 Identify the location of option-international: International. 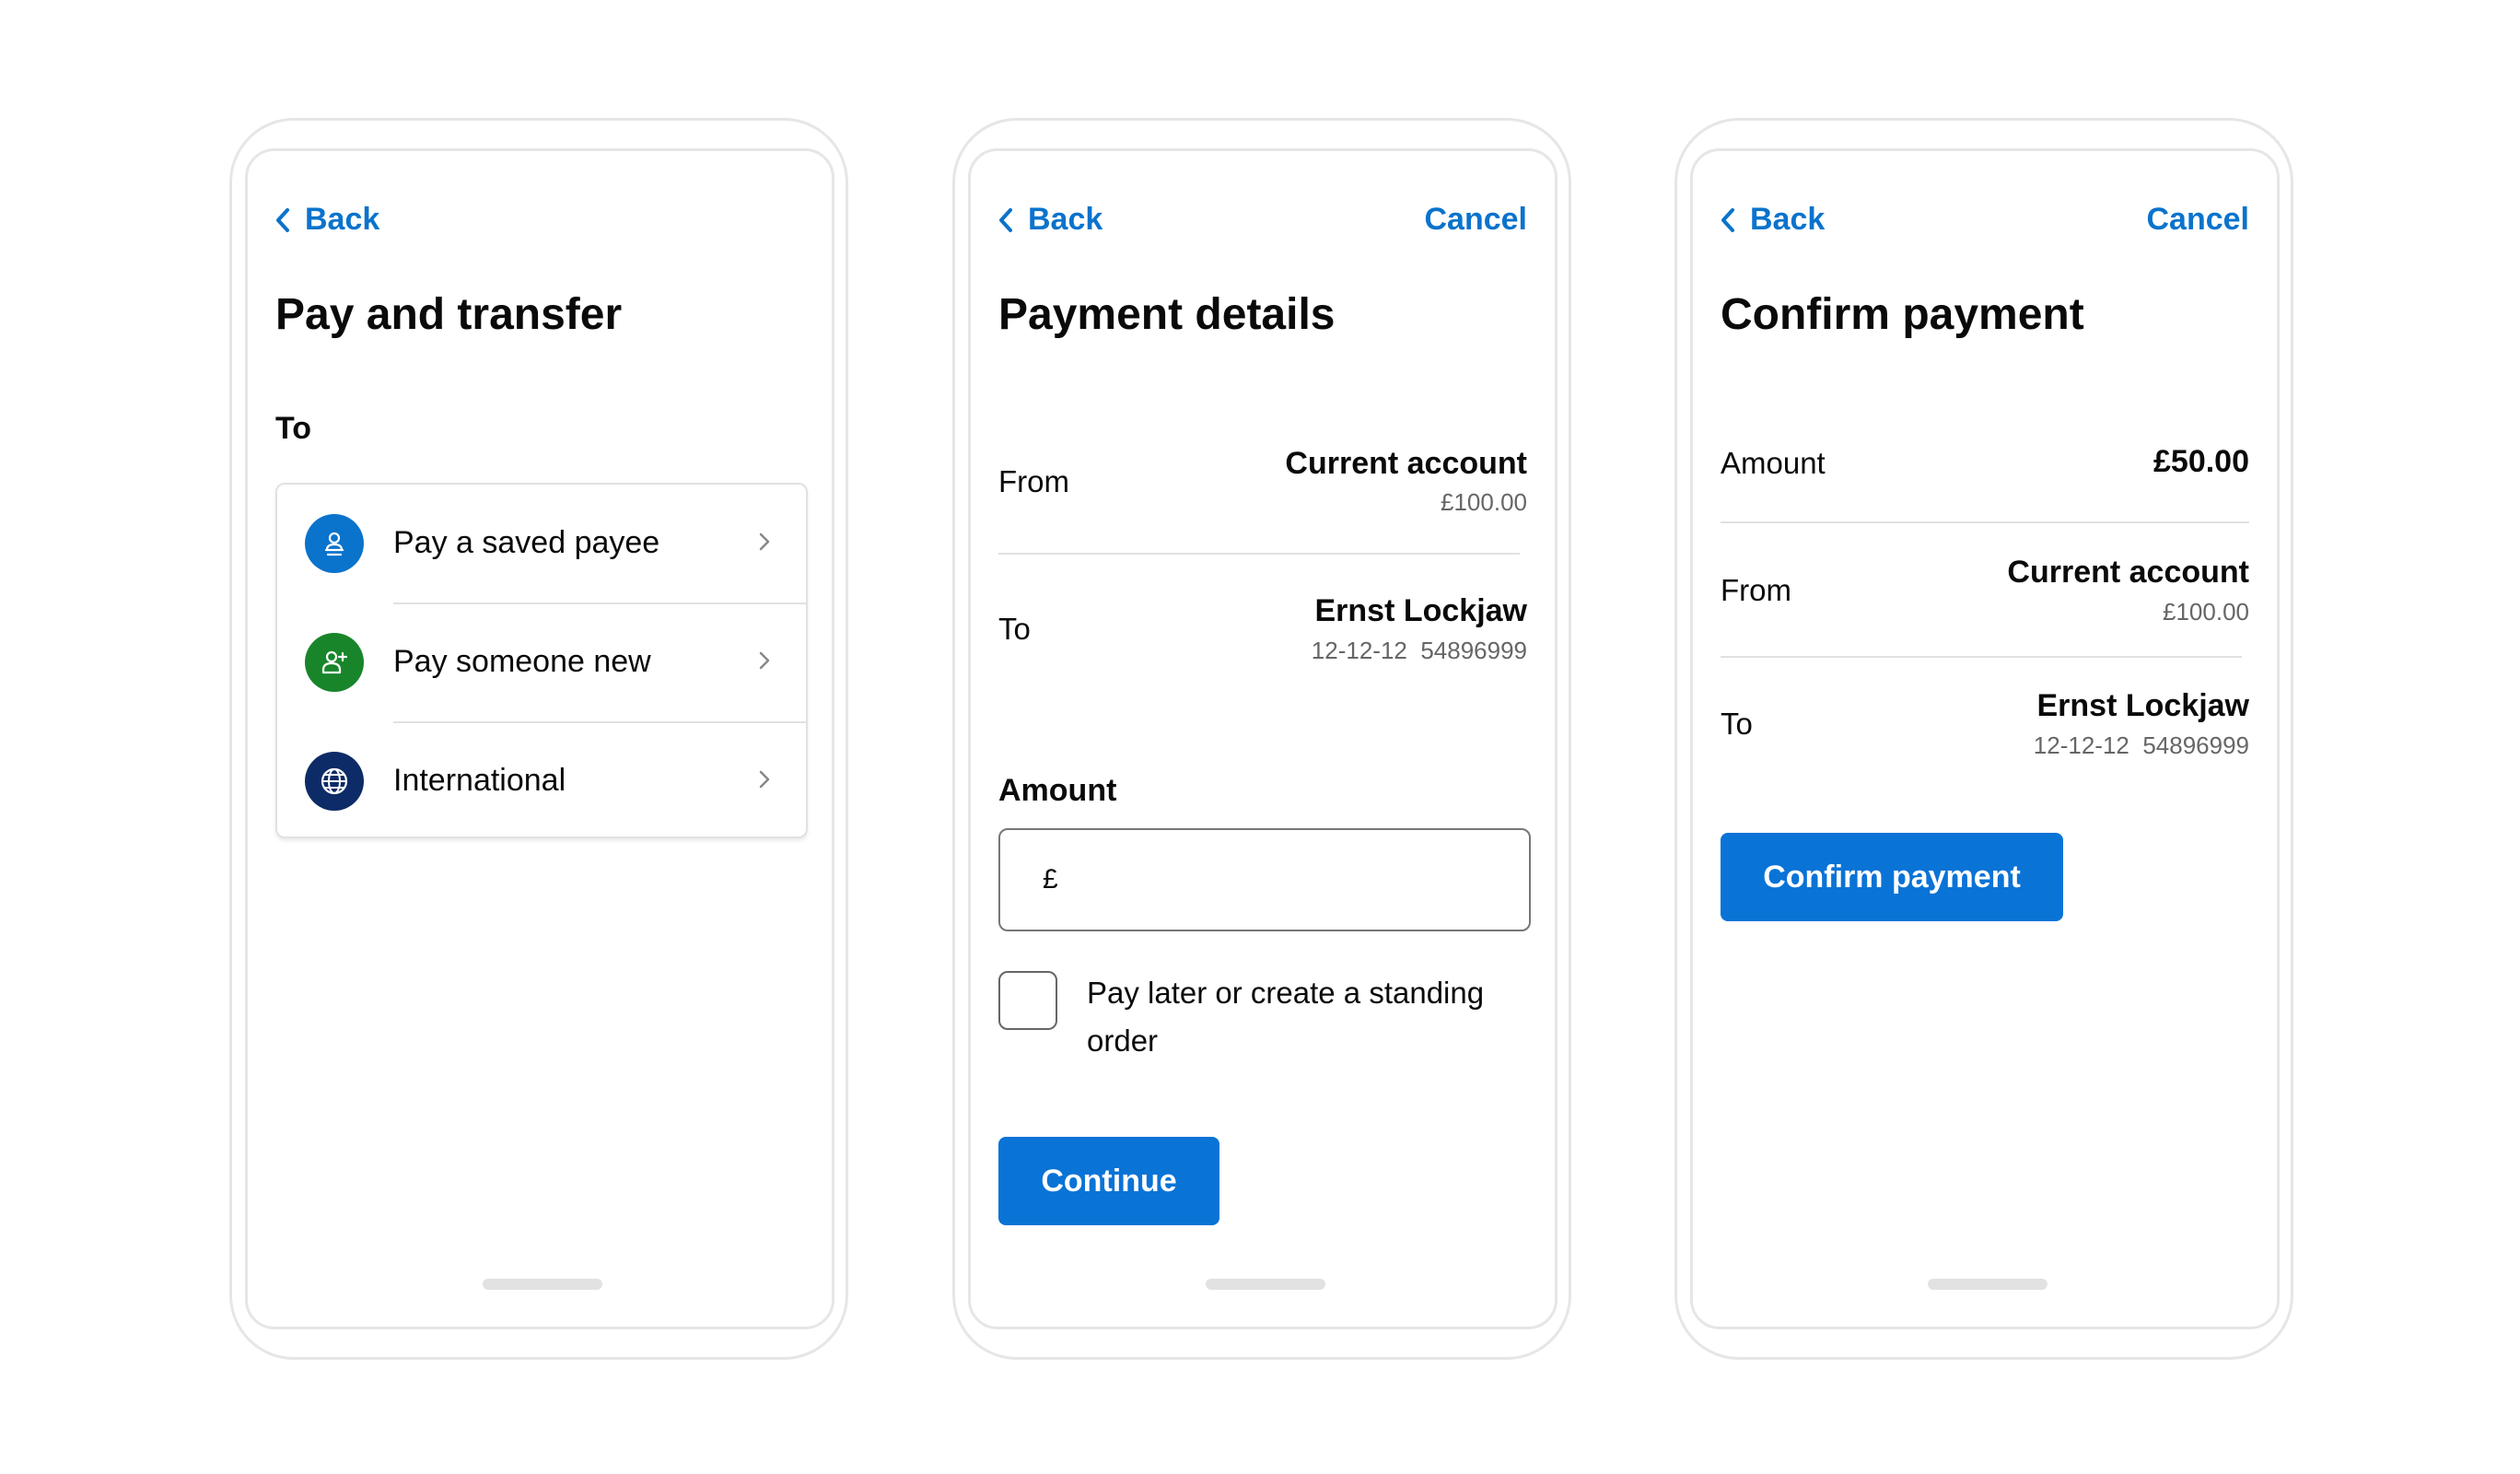
(541, 781).